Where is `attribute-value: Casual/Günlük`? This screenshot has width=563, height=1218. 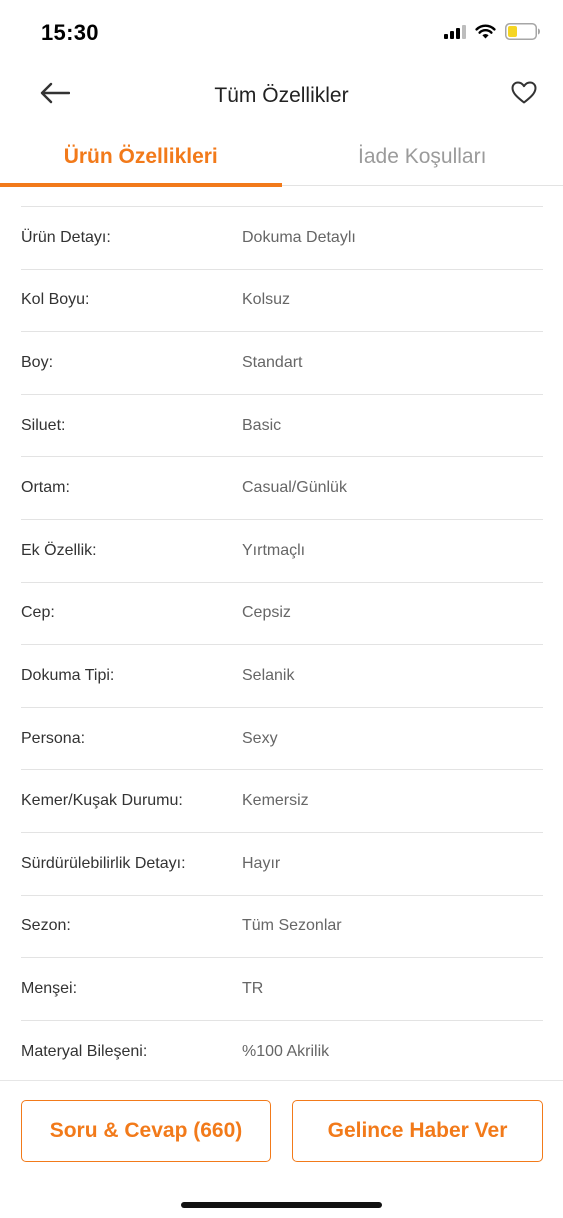
attribute-value: Casual/Günlük is located at coordinates (294, 488).